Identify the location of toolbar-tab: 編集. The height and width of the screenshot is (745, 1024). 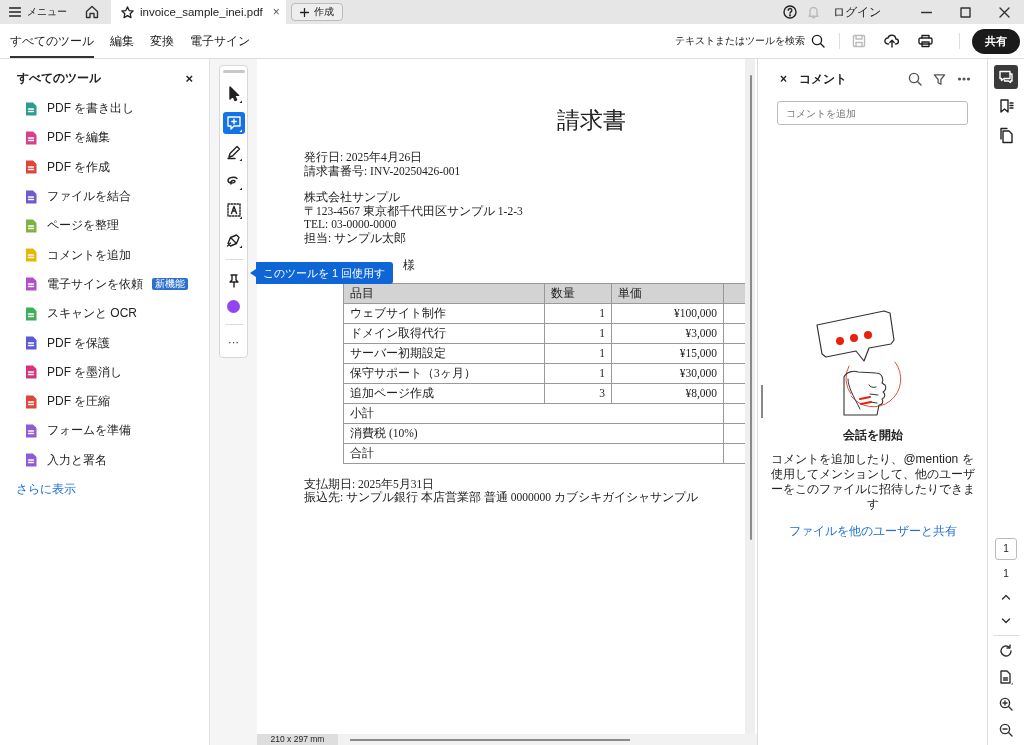
(122, 41).